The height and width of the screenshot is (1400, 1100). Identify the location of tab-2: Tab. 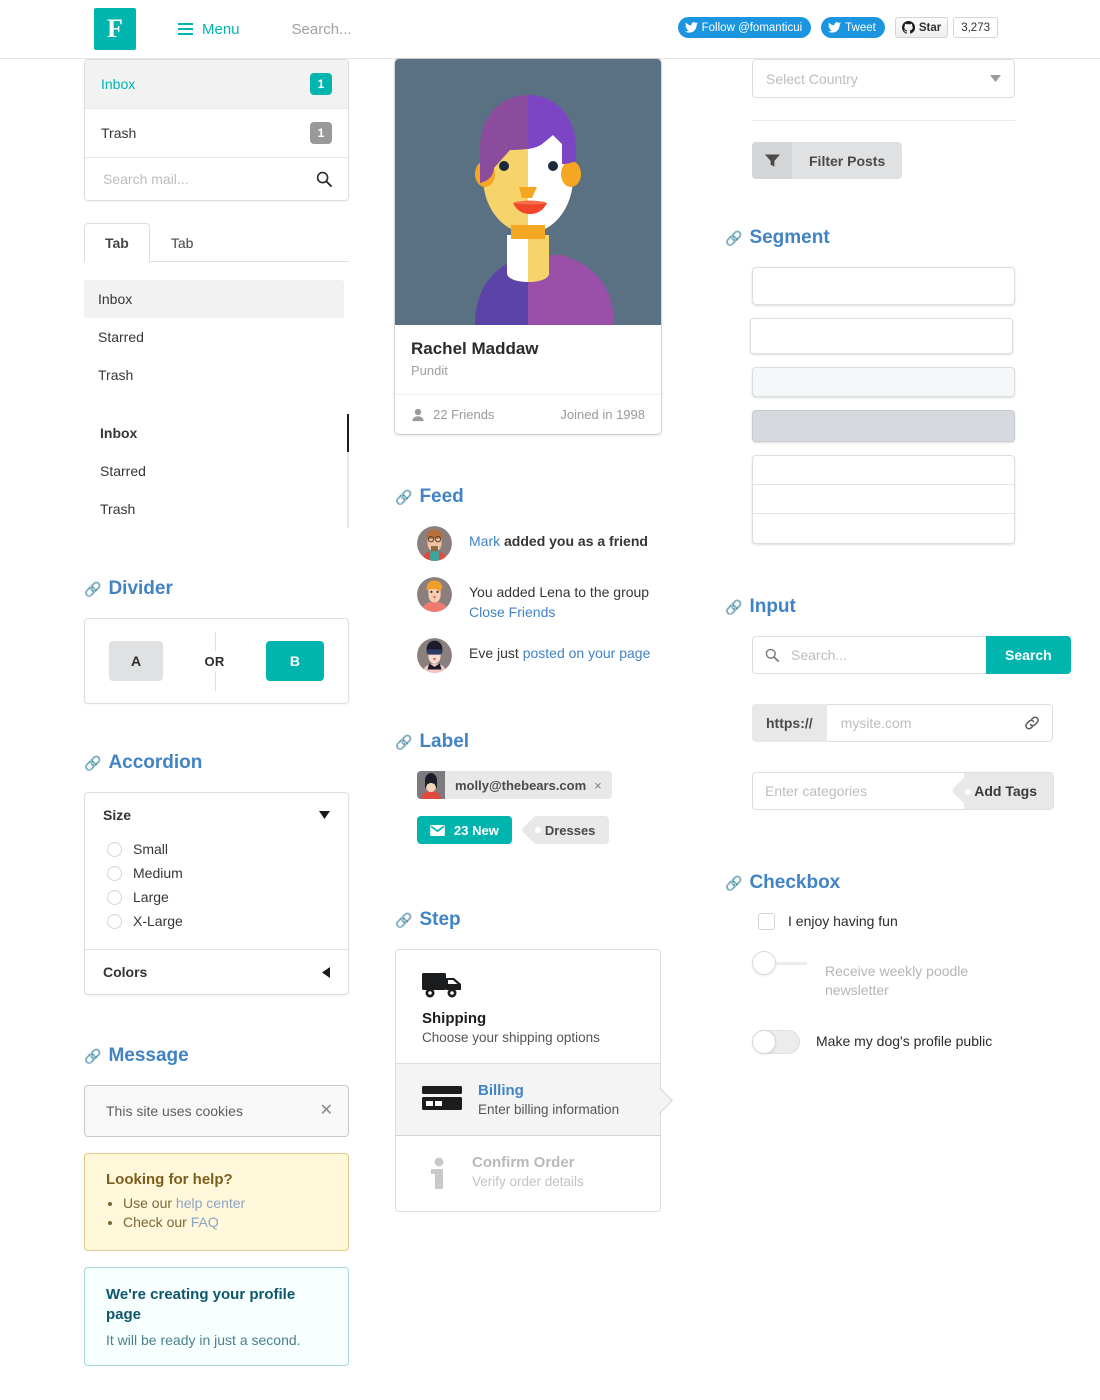
(182, 242).